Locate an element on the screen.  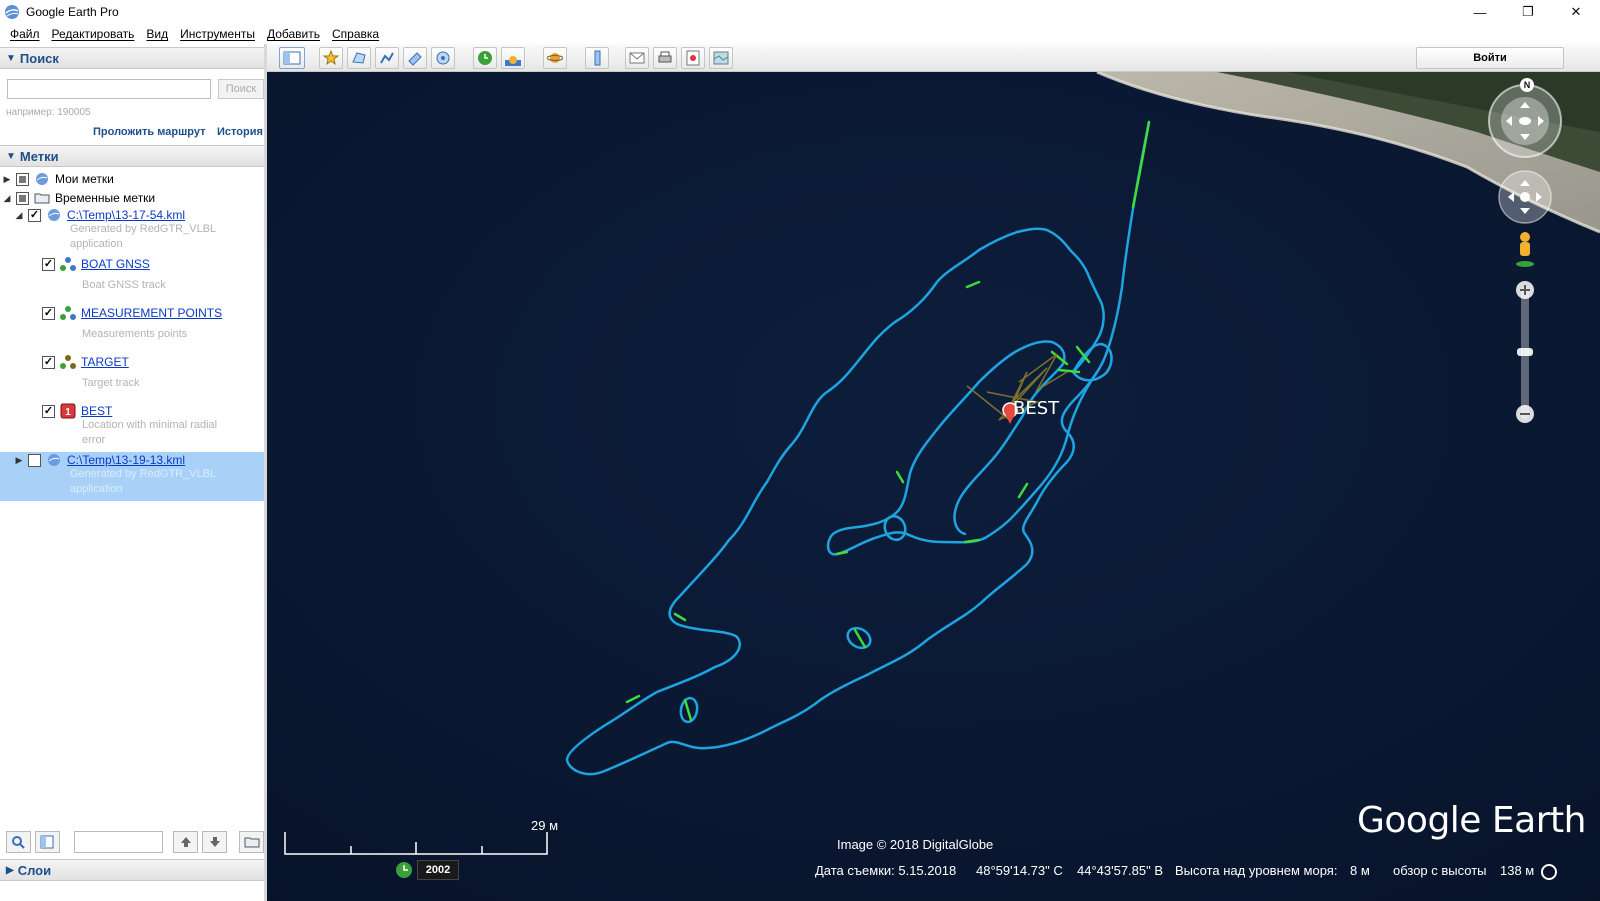
view-in-maps-button is located at coordinates (721, 58).